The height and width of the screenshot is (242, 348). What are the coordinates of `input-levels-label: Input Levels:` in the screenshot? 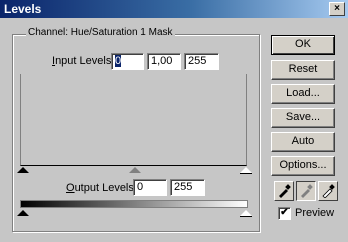 It's located at (83, 61).